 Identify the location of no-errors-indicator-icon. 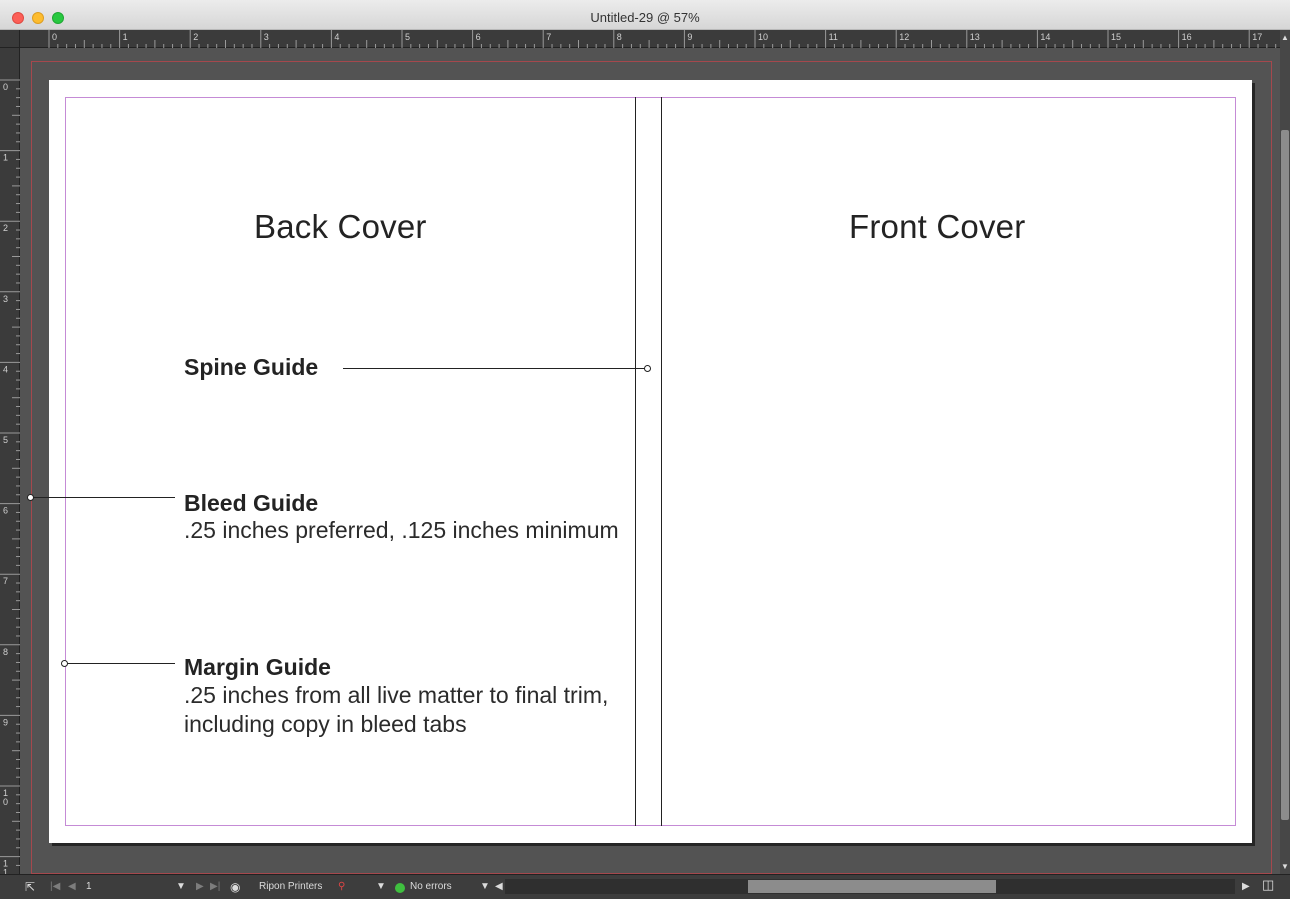
(400, 888).